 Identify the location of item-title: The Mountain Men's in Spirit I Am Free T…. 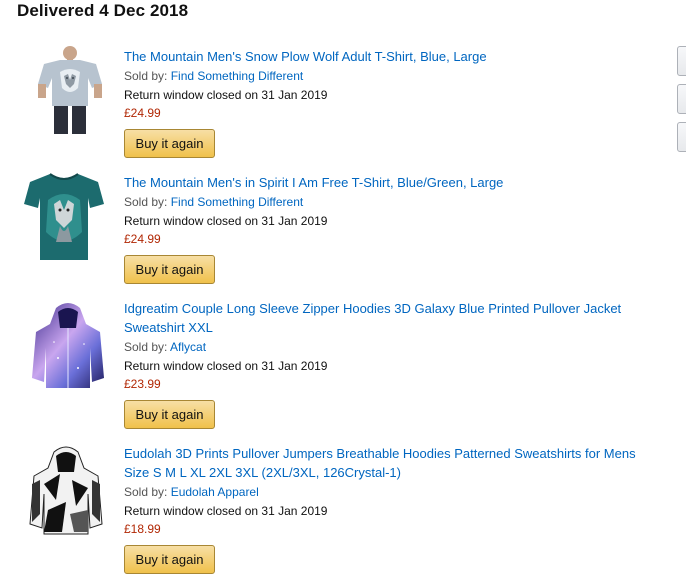
(394, 182).